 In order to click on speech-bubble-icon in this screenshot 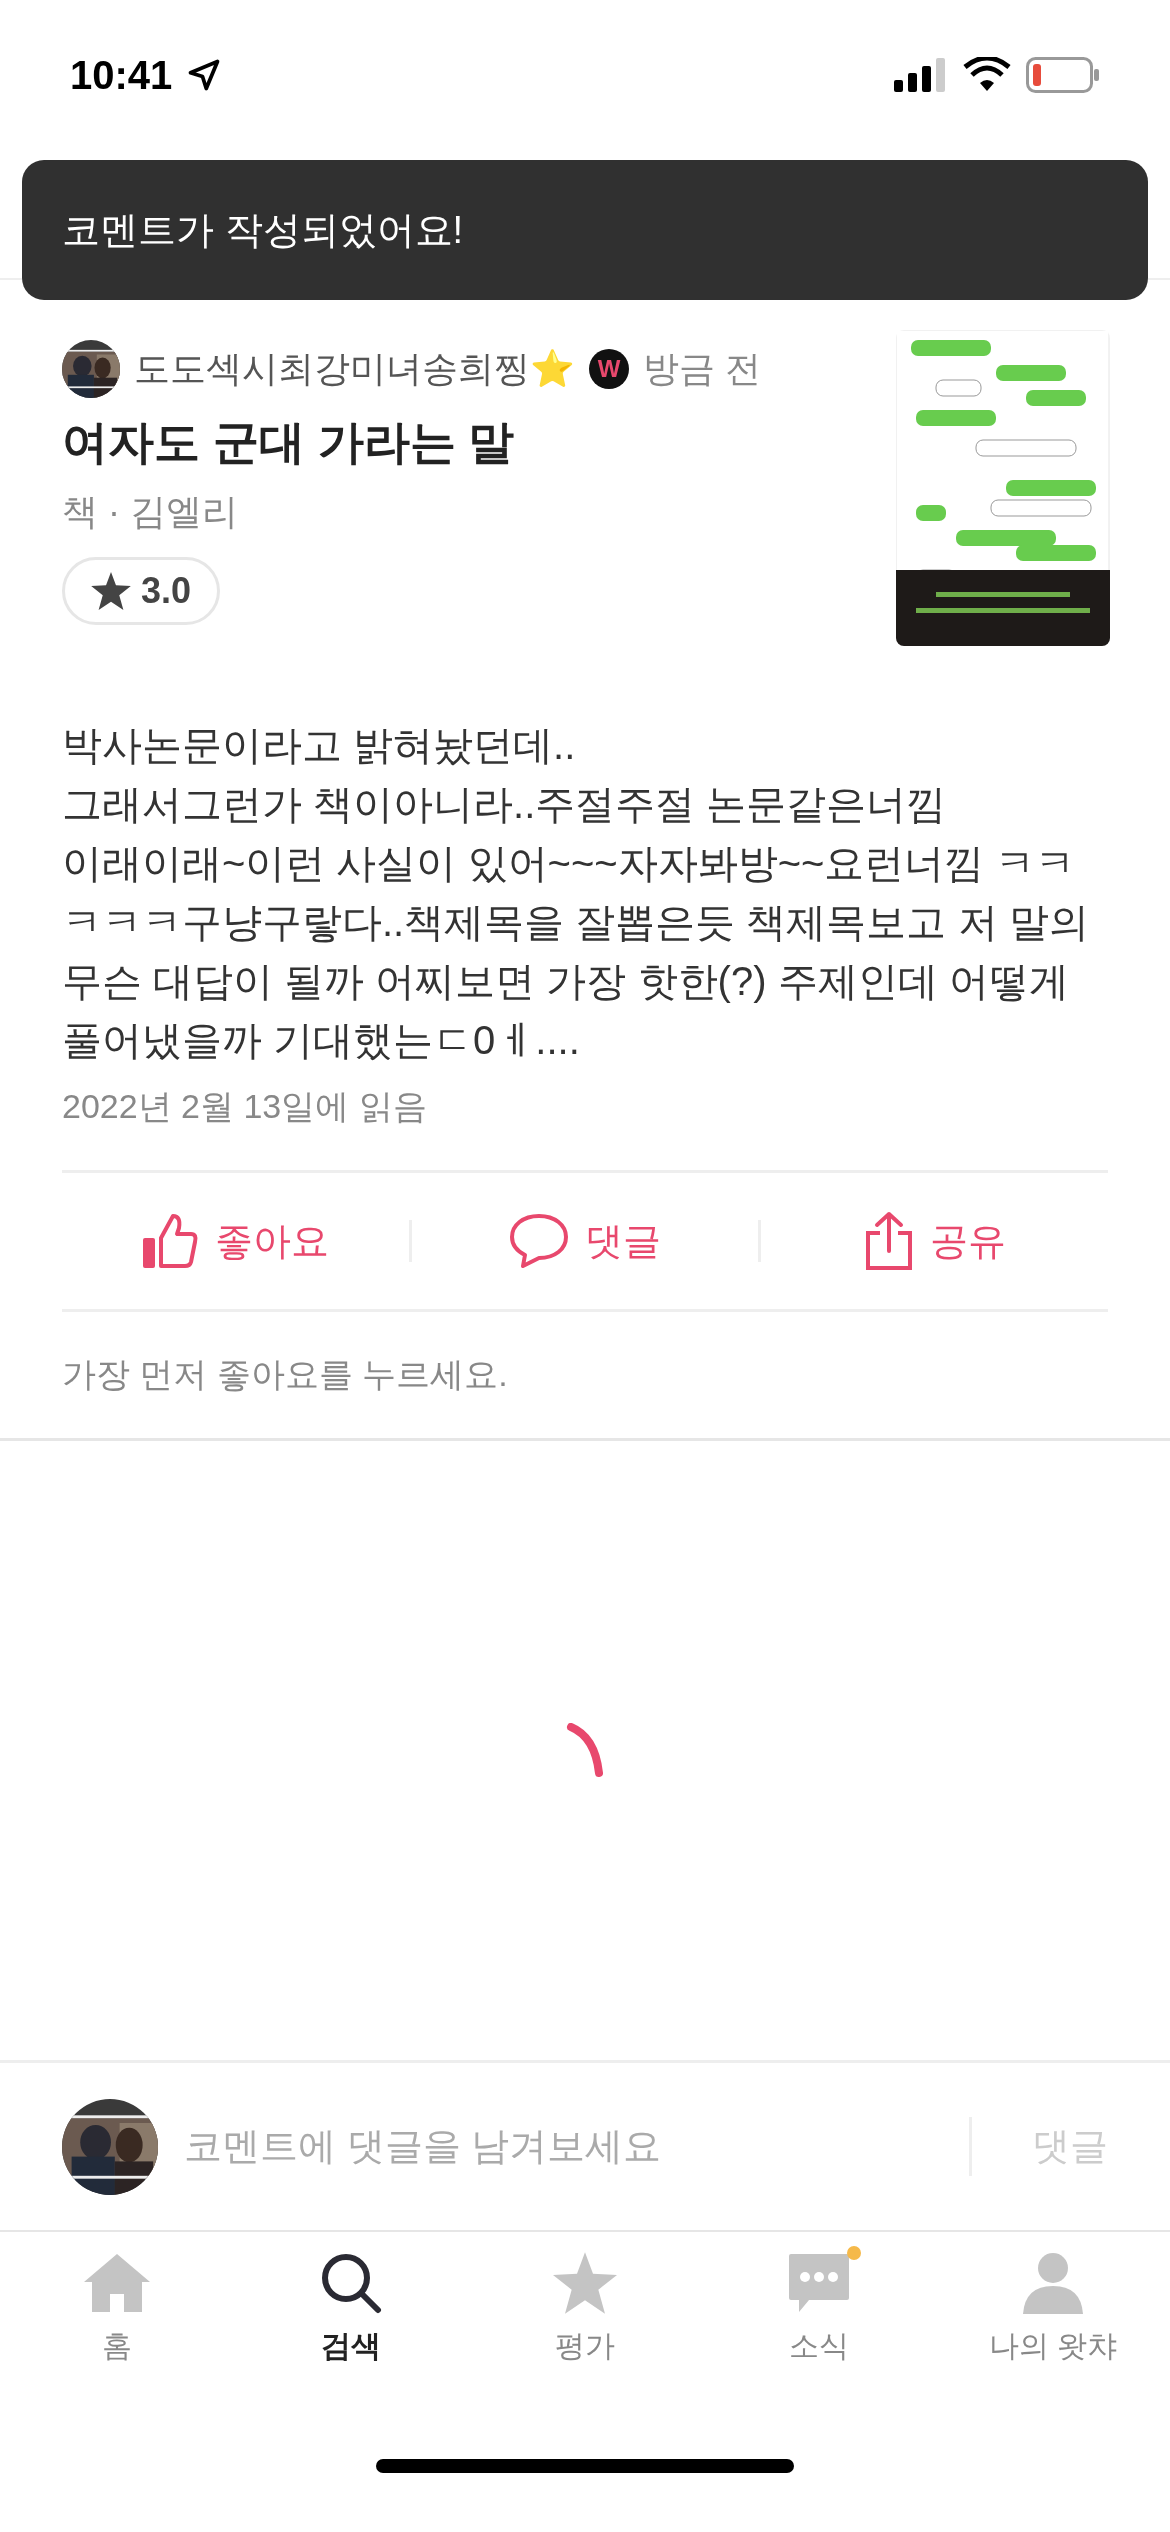, I will do `click(539, 1241)`.